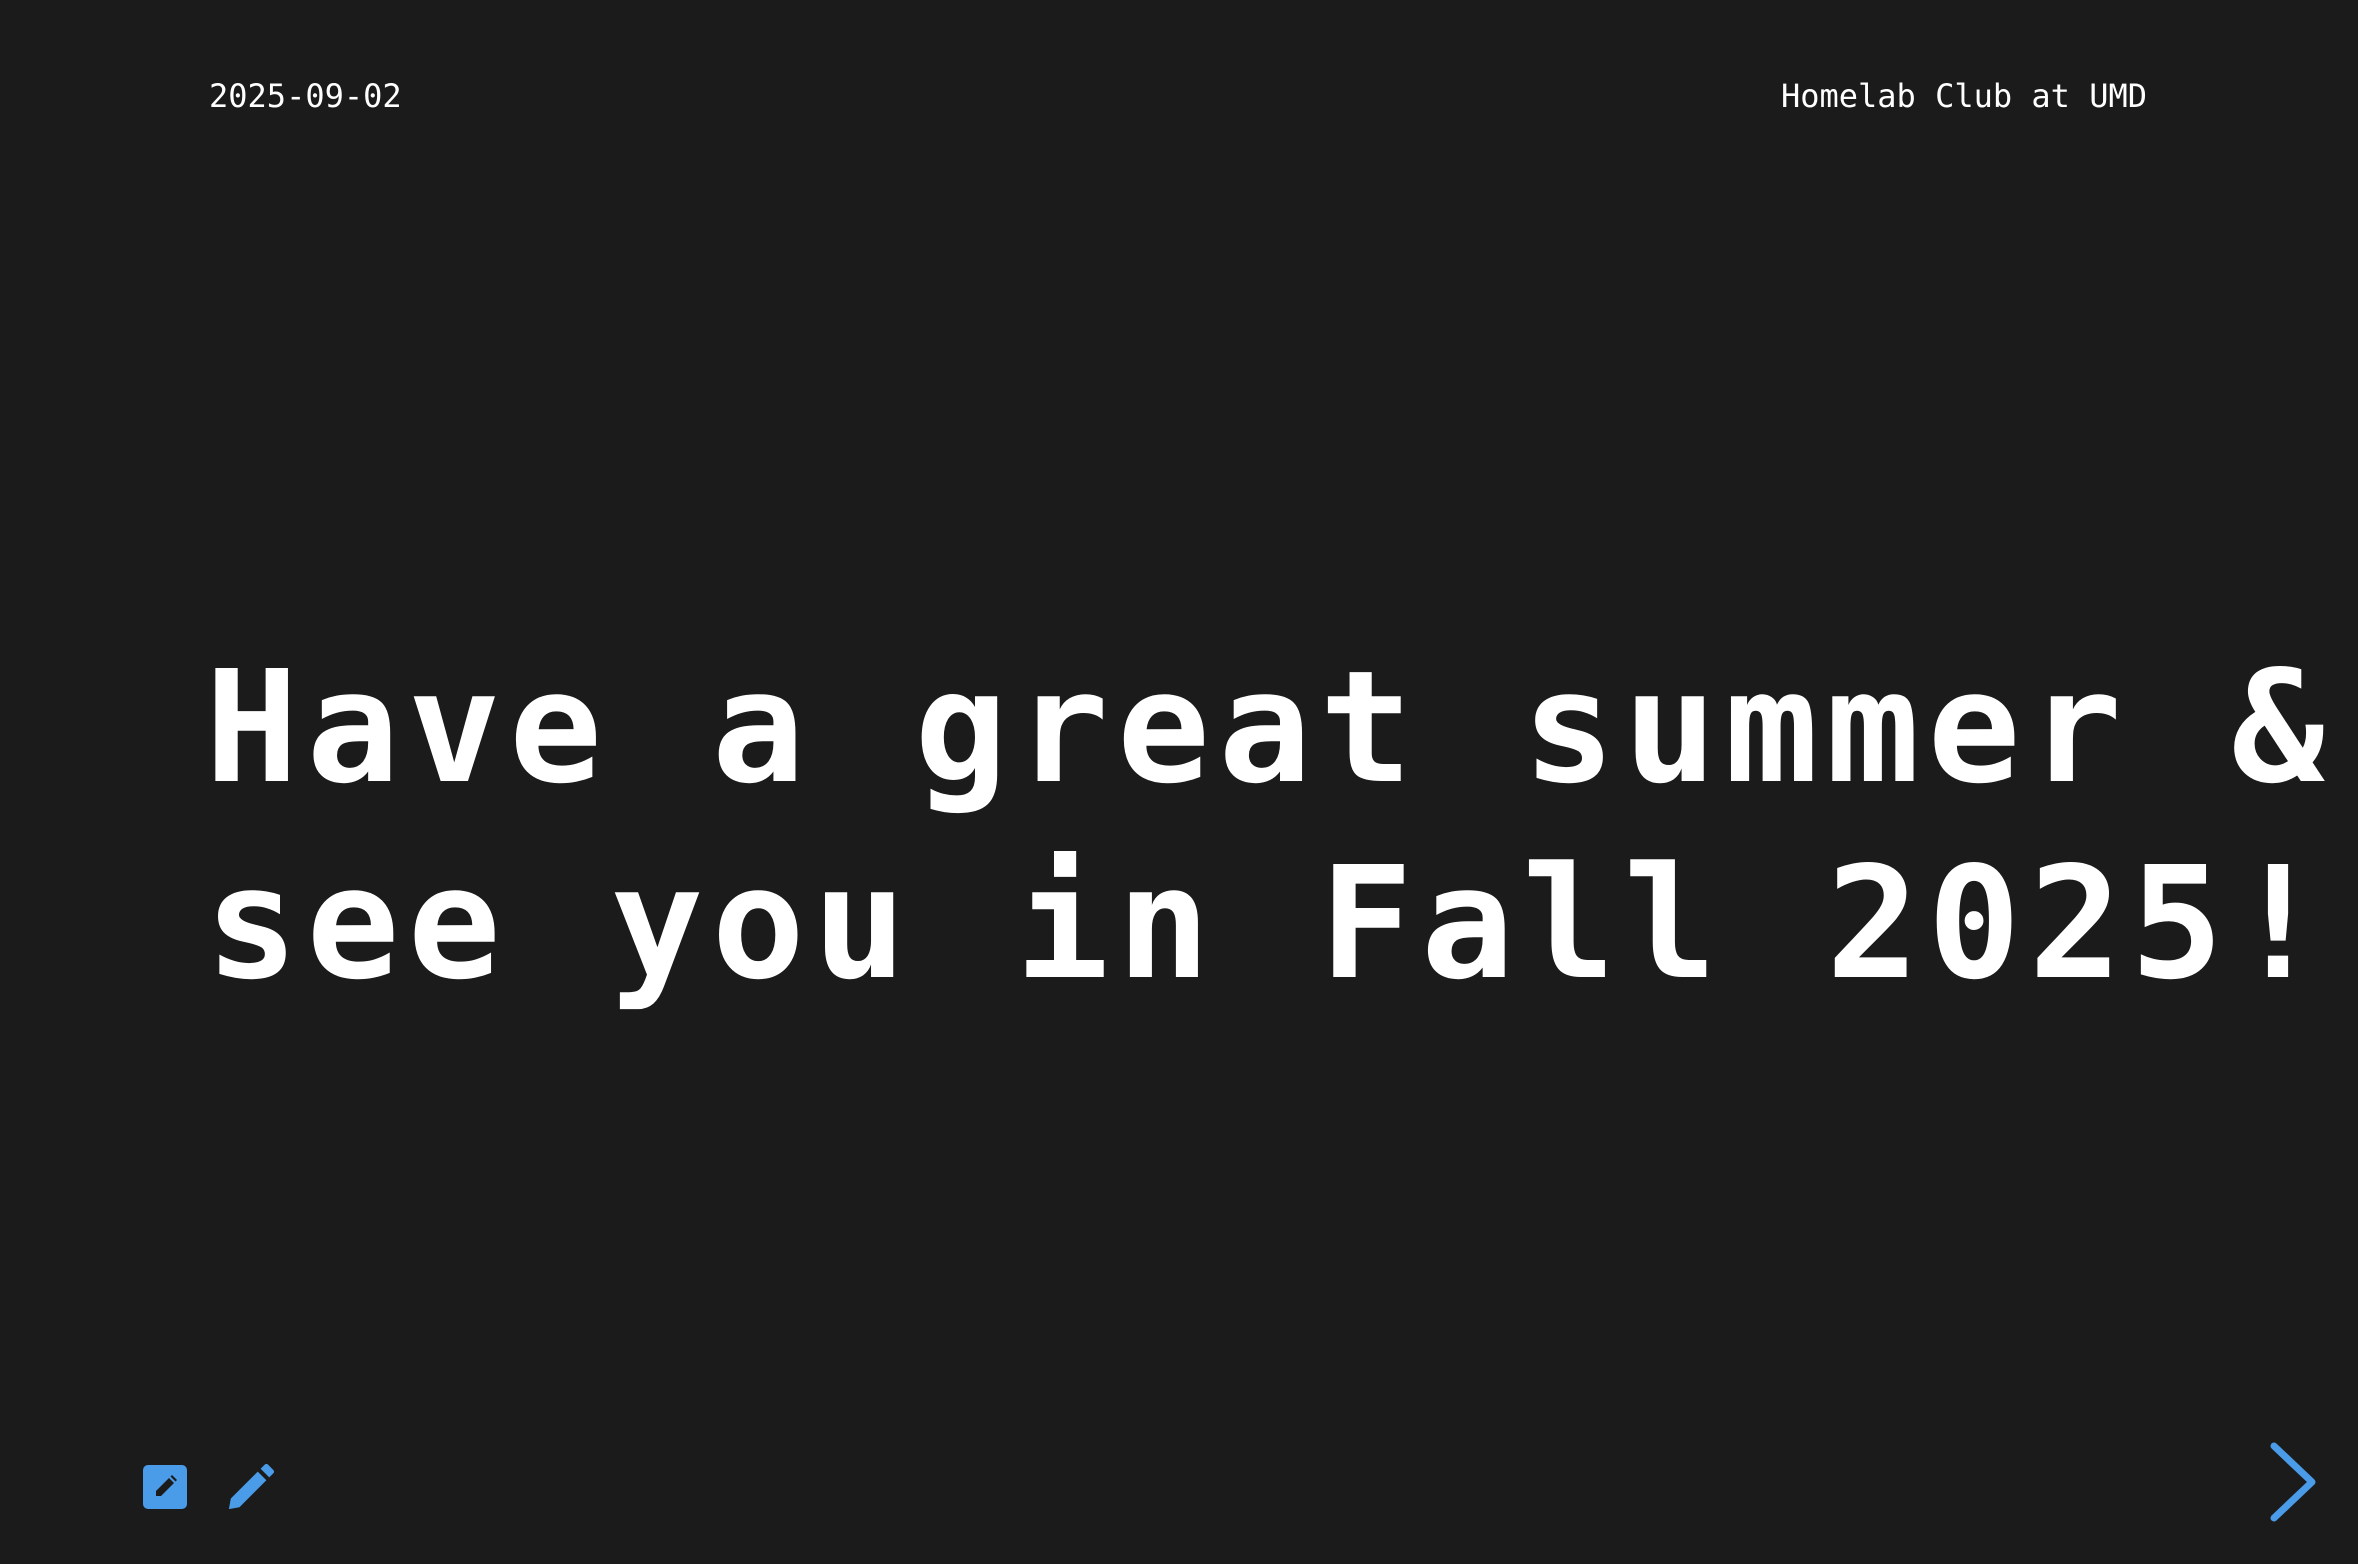  Describe the element at coordinates (251, 1487) in the screenshot. I see `pencil-icon` at that location.